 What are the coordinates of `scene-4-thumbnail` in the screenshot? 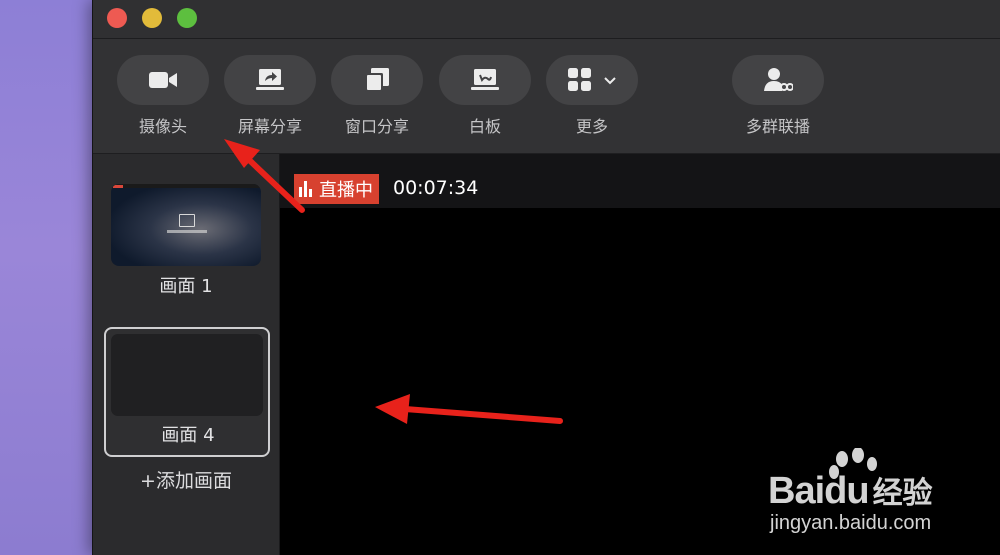 It's located at (187, 375).